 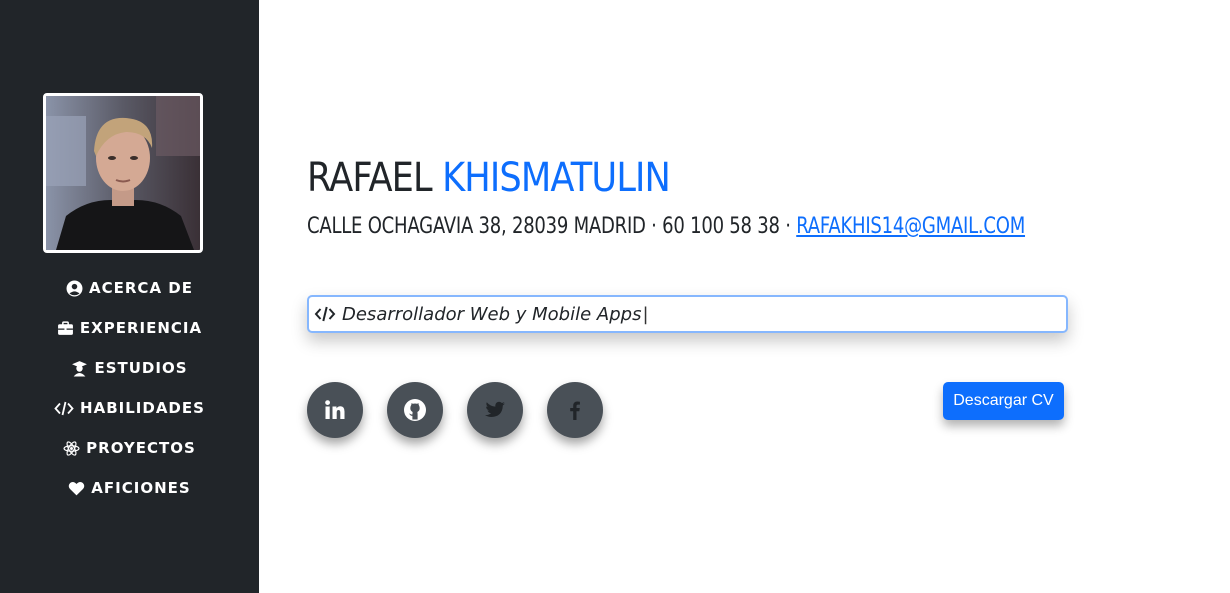 I want to click on sidebar-item-acerca-de: ACERCA DE, so click(x=129, y=288).